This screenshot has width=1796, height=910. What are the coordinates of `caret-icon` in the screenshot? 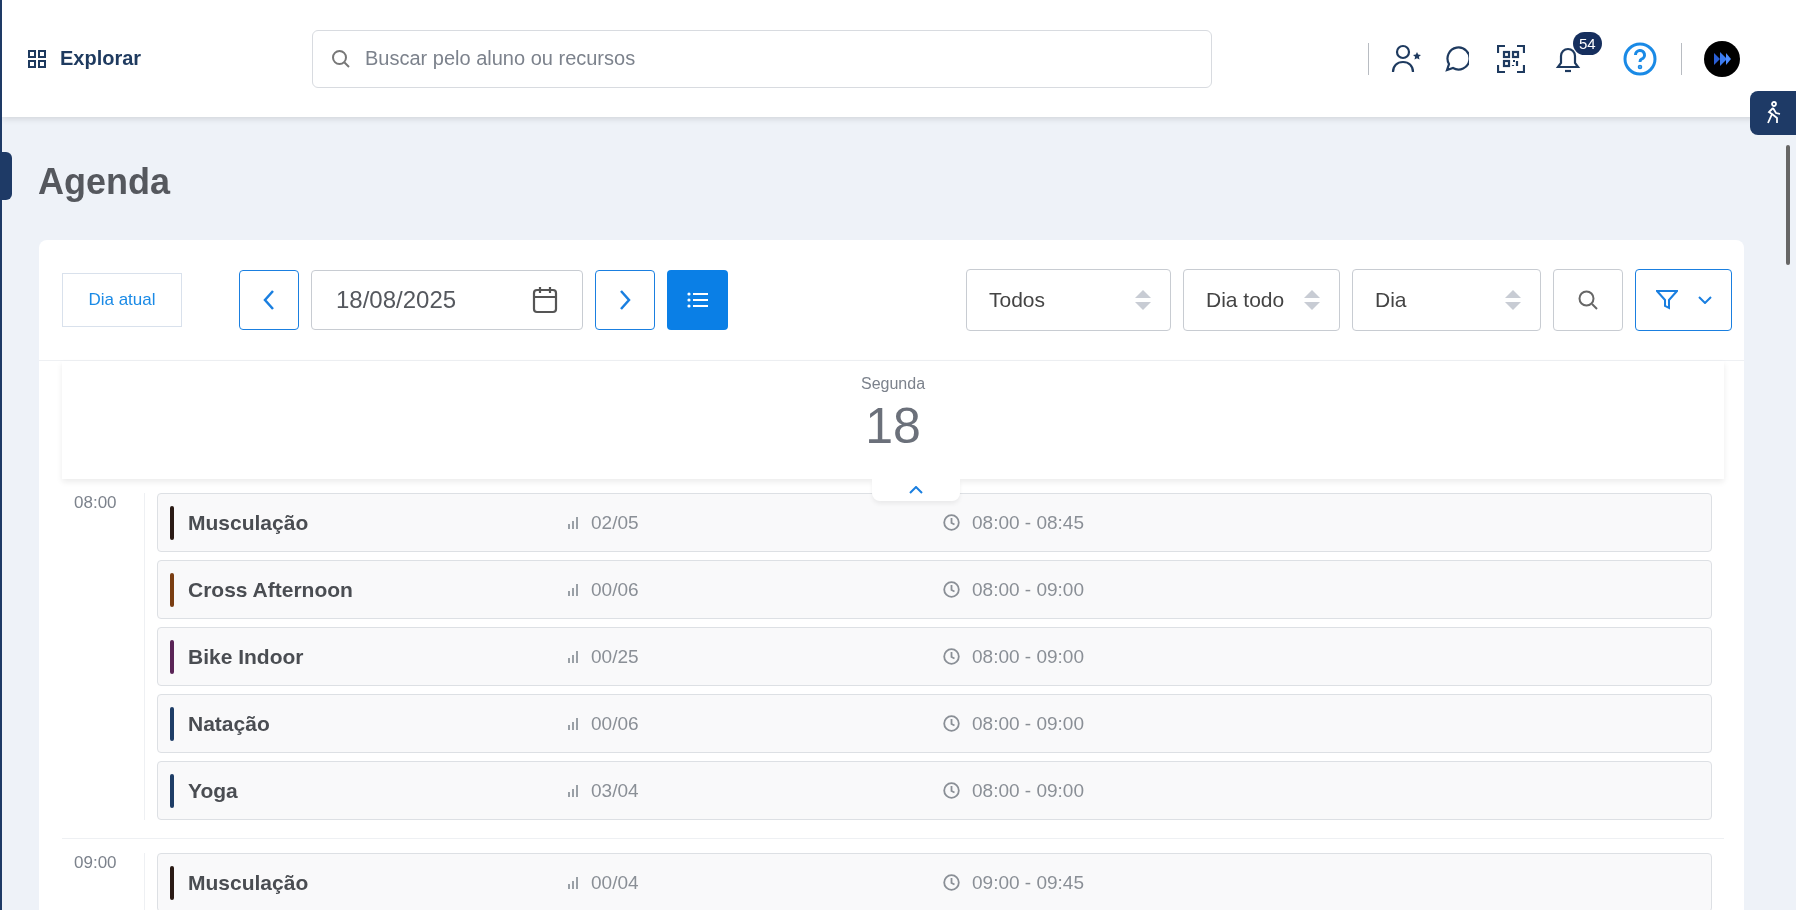 It's located at (1704, 300).